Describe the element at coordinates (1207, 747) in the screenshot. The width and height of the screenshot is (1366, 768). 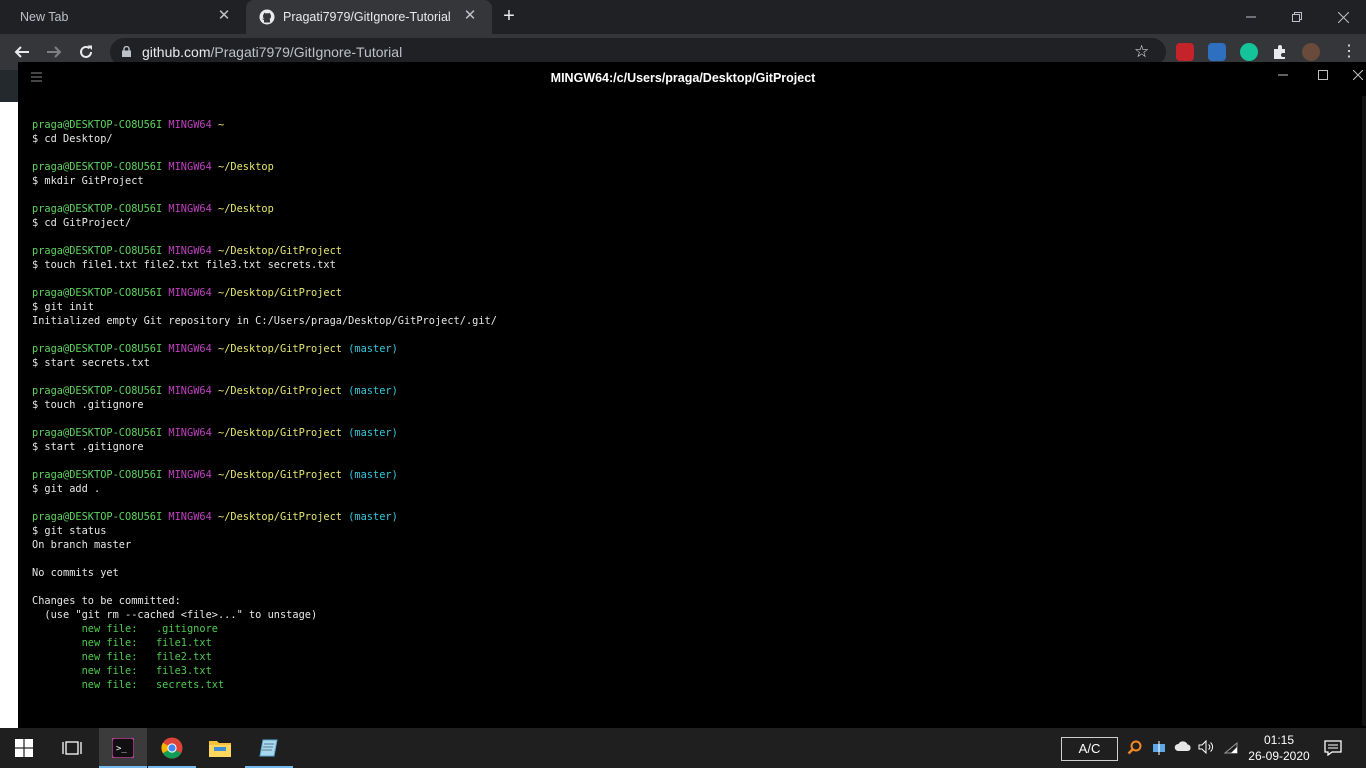
I see `volume-icon` at that location.